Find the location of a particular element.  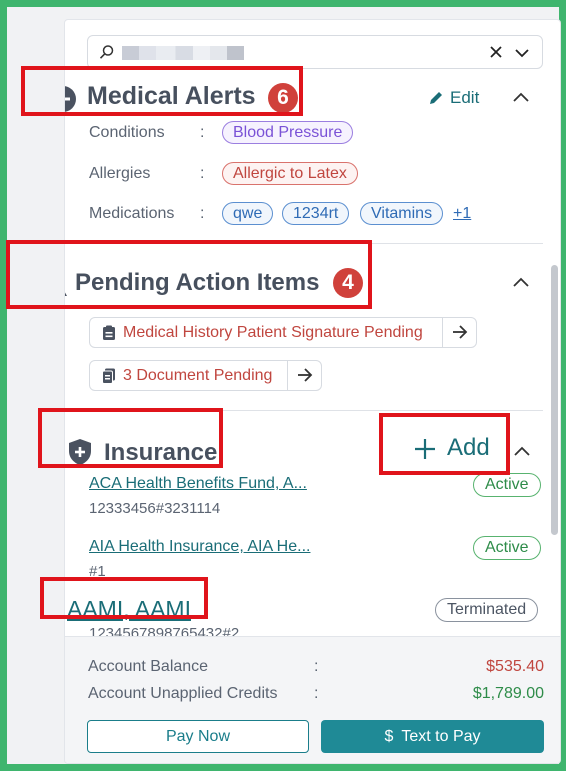

edit-label: Edit is located at coordinates (465, 97).